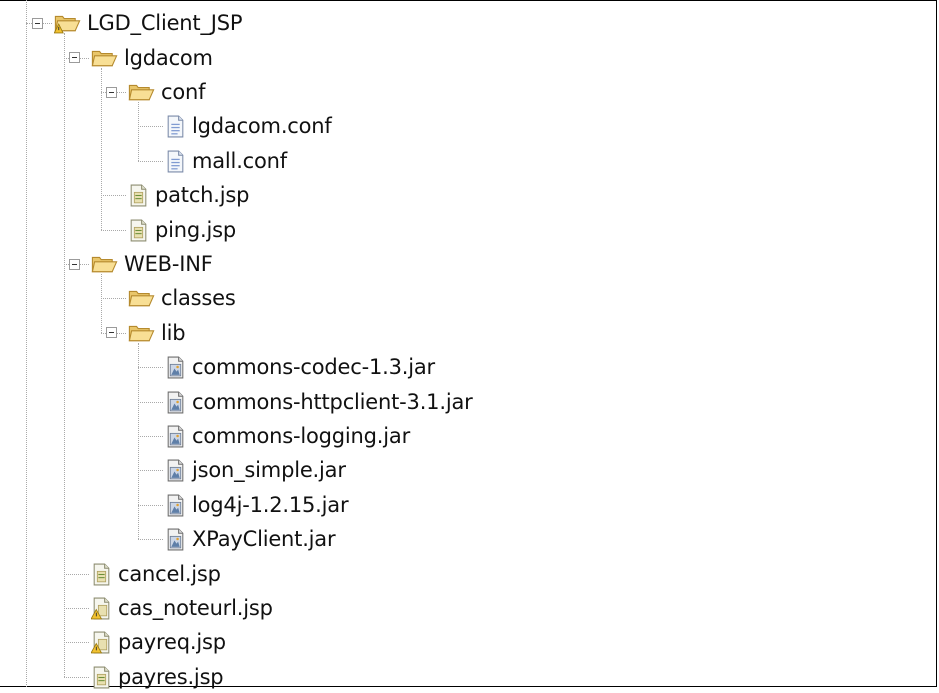  I want to click on tree-item-label: ping.jsp, so click(195, 230).